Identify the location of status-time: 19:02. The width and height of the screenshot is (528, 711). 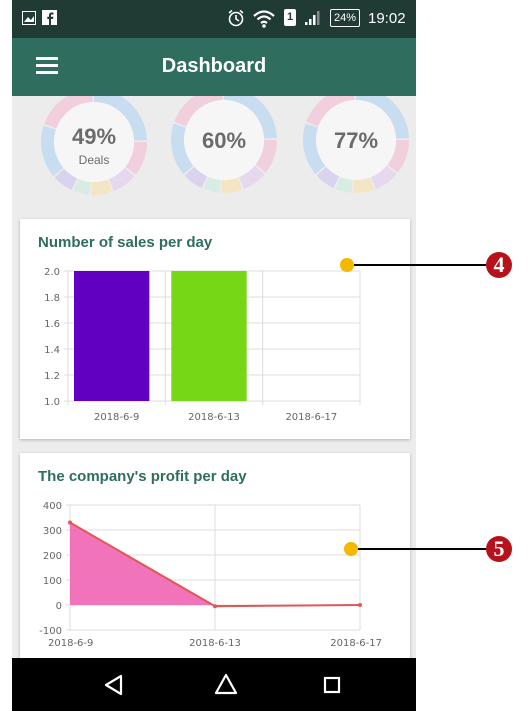
(387, 18).